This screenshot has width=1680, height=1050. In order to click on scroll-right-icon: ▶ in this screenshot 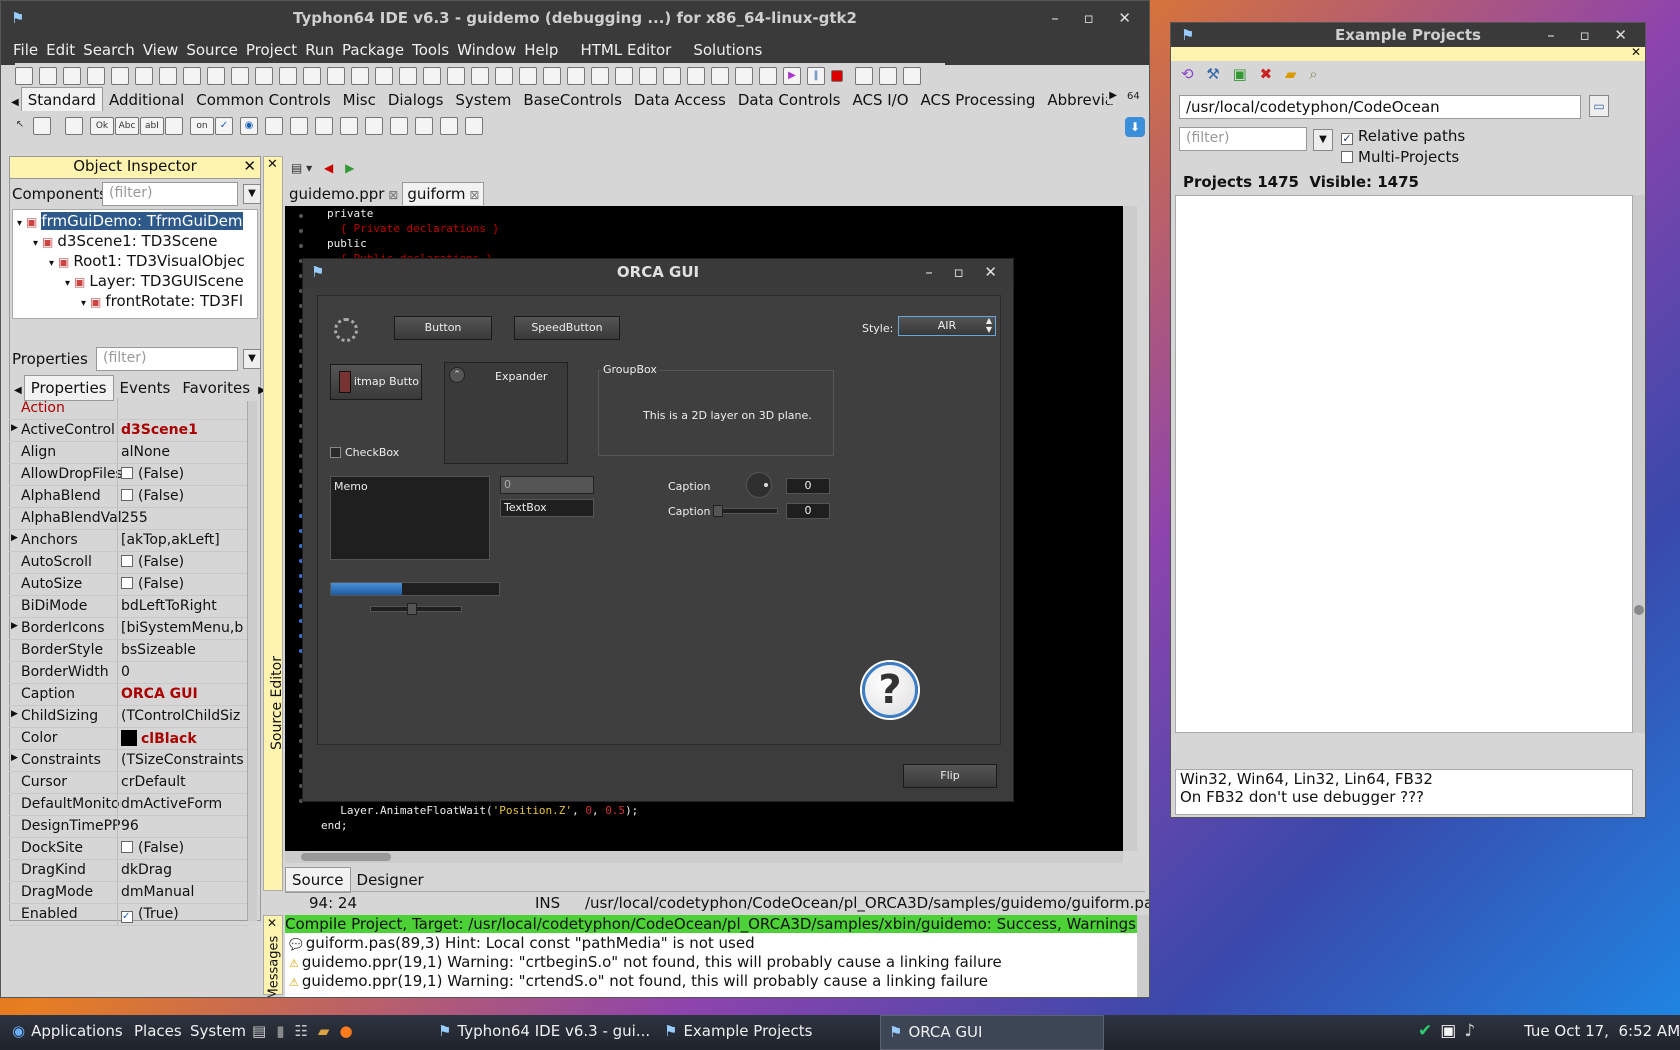, I will do `click(1113, 95)`.